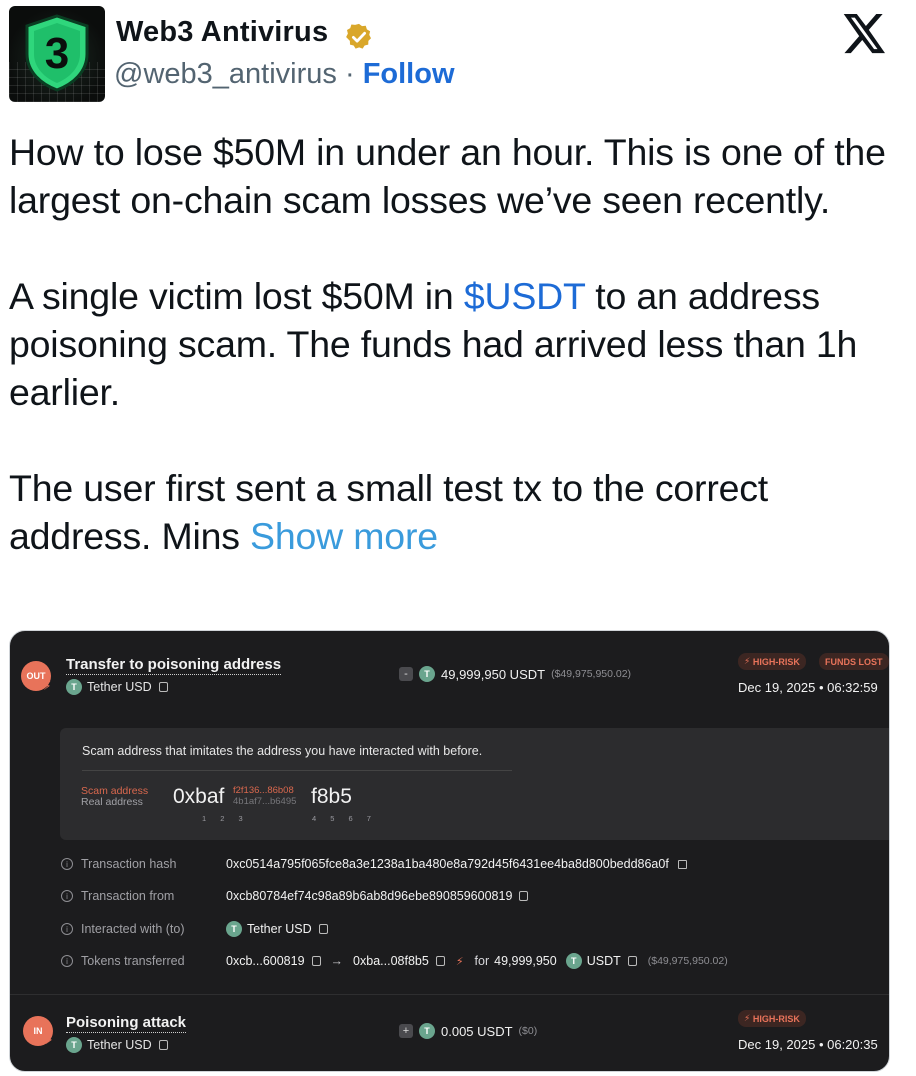 The width and height of the screenshot is (916, 1076). I want to click on funds-lost-badge: FUNDS LOST, so click(854, 661).